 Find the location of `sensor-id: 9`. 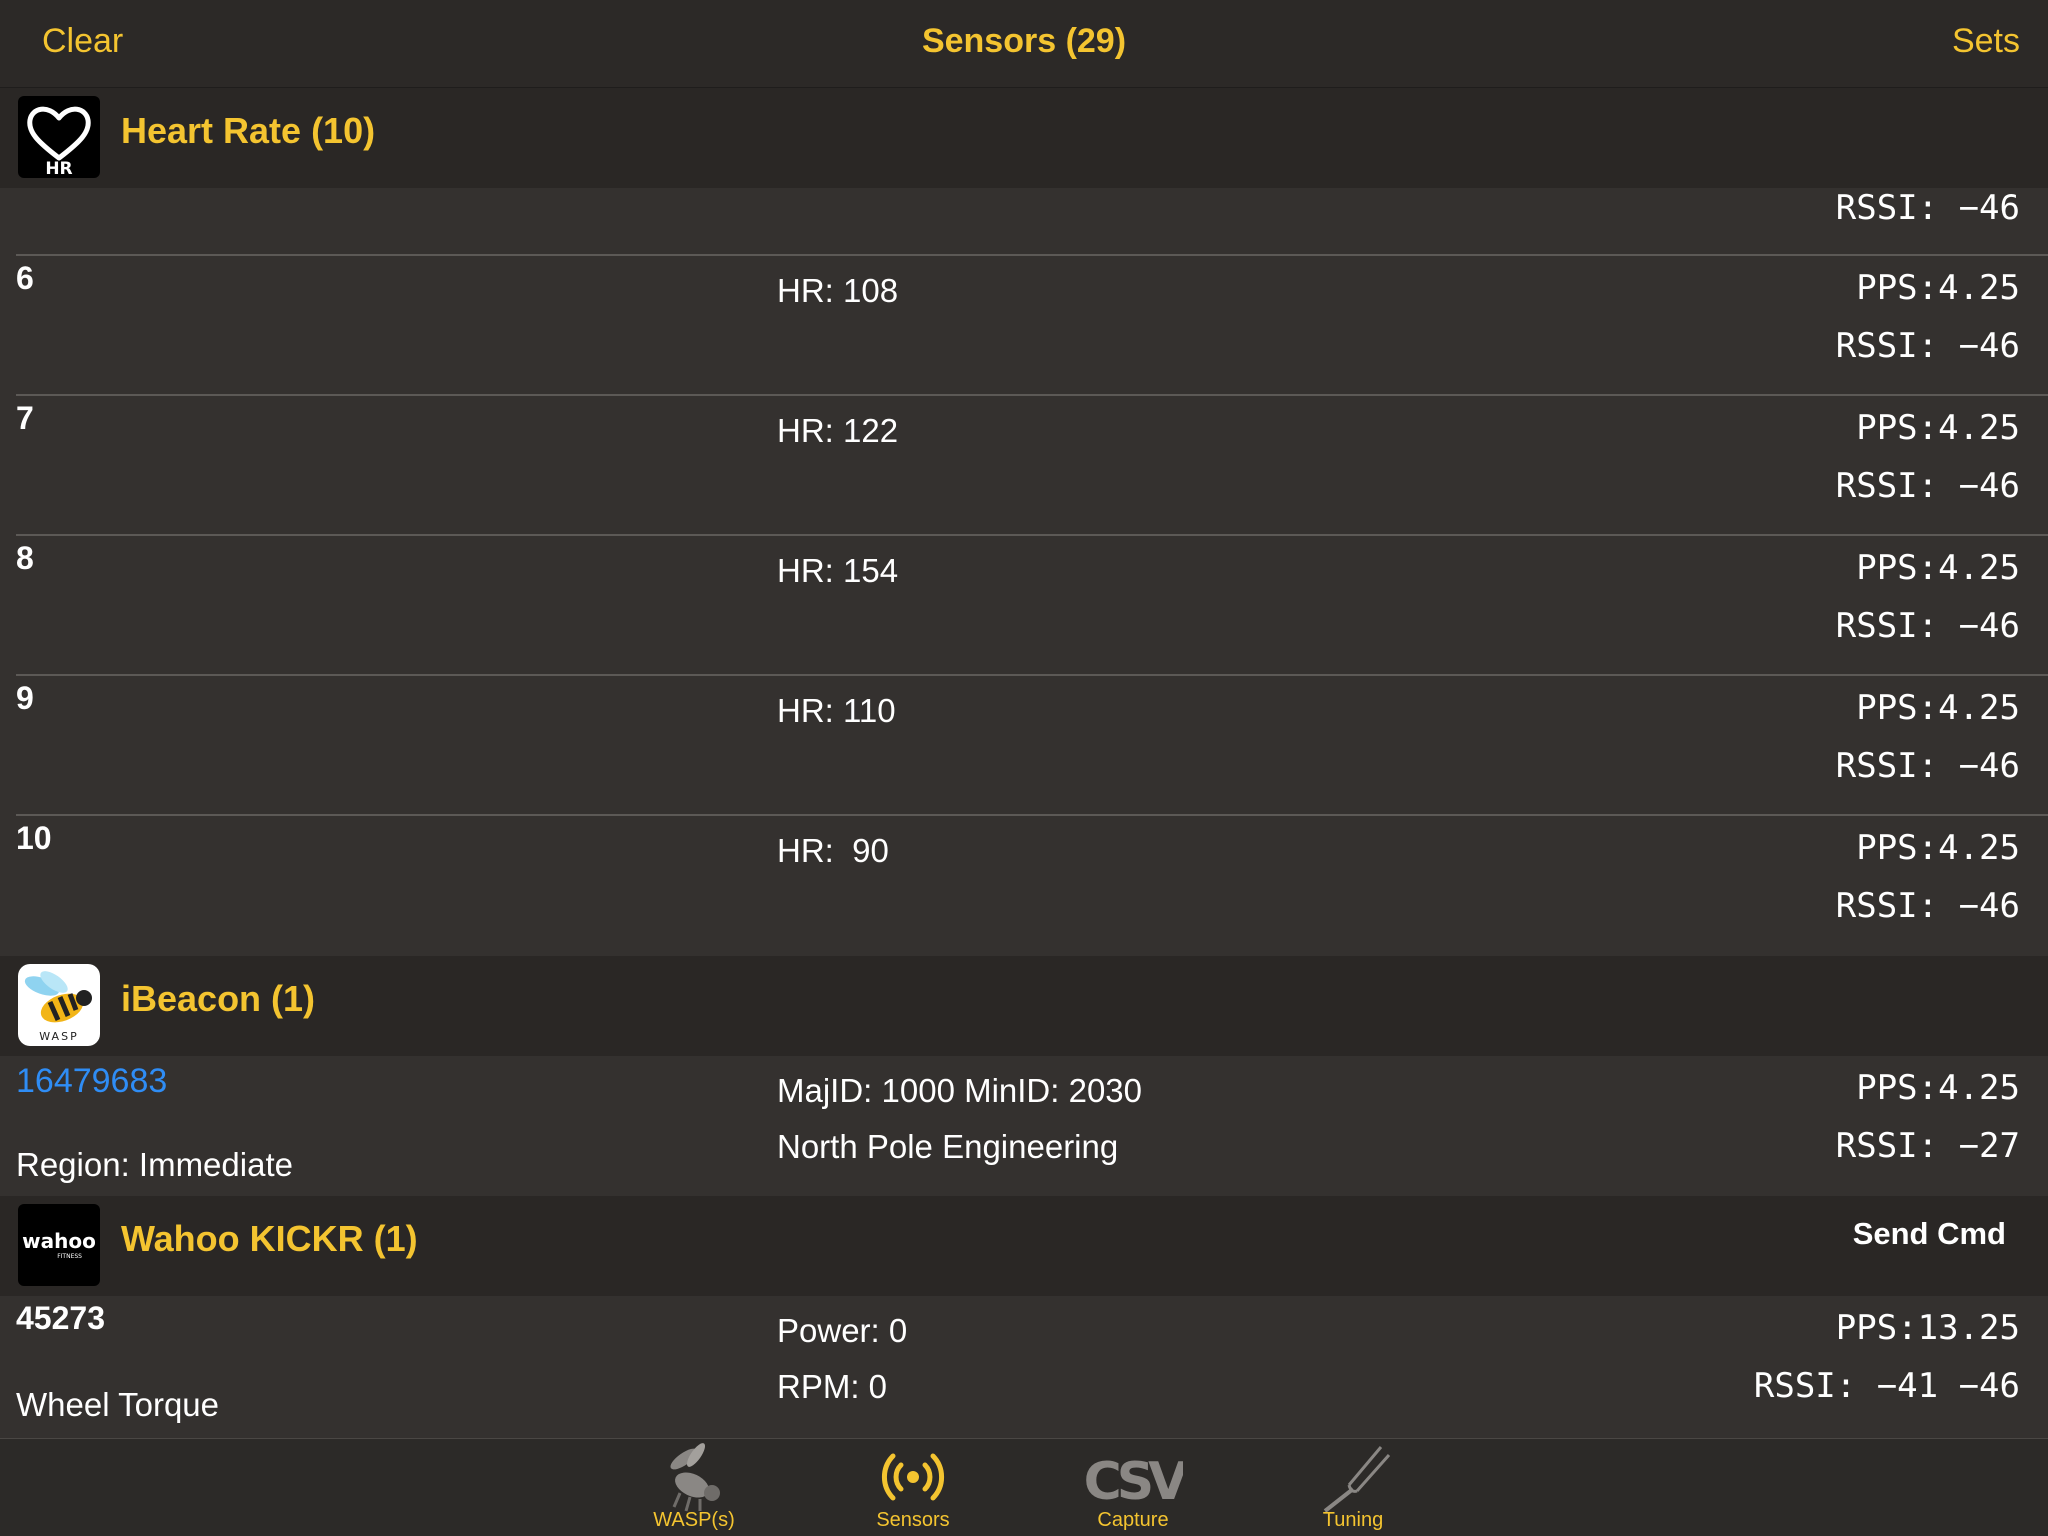

sensor-id: 9 is located at coordinates (25, 698).